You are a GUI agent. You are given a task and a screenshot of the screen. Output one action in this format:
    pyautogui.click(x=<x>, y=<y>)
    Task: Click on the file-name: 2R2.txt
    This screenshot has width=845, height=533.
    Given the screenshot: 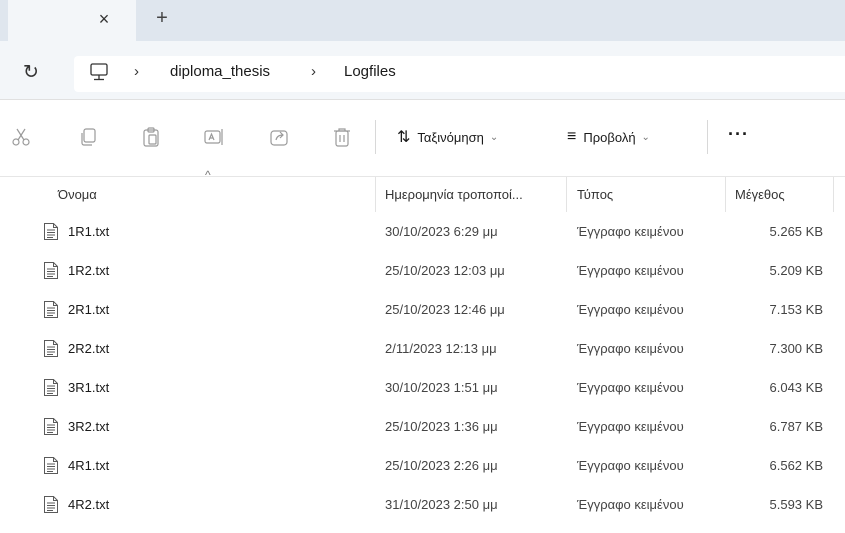 What is the action you would take?
    pyautogui.click(x=89, y=348)
    